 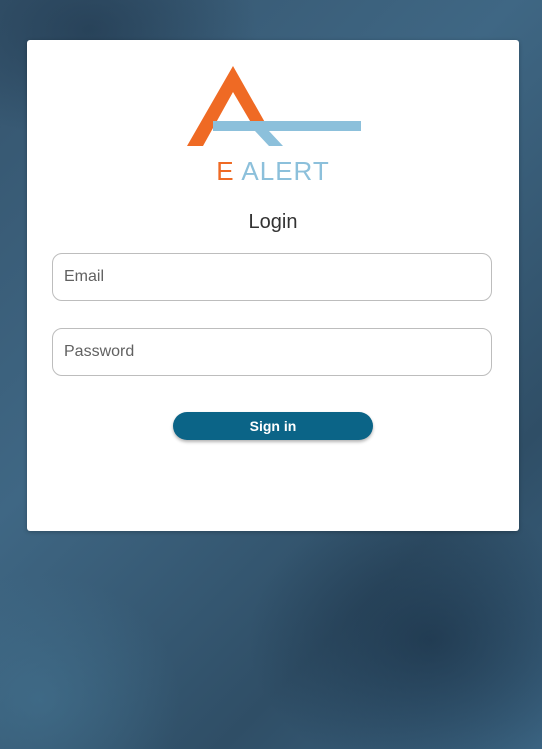 I want to click on logo-letter: E, so click(x=225, y=171).